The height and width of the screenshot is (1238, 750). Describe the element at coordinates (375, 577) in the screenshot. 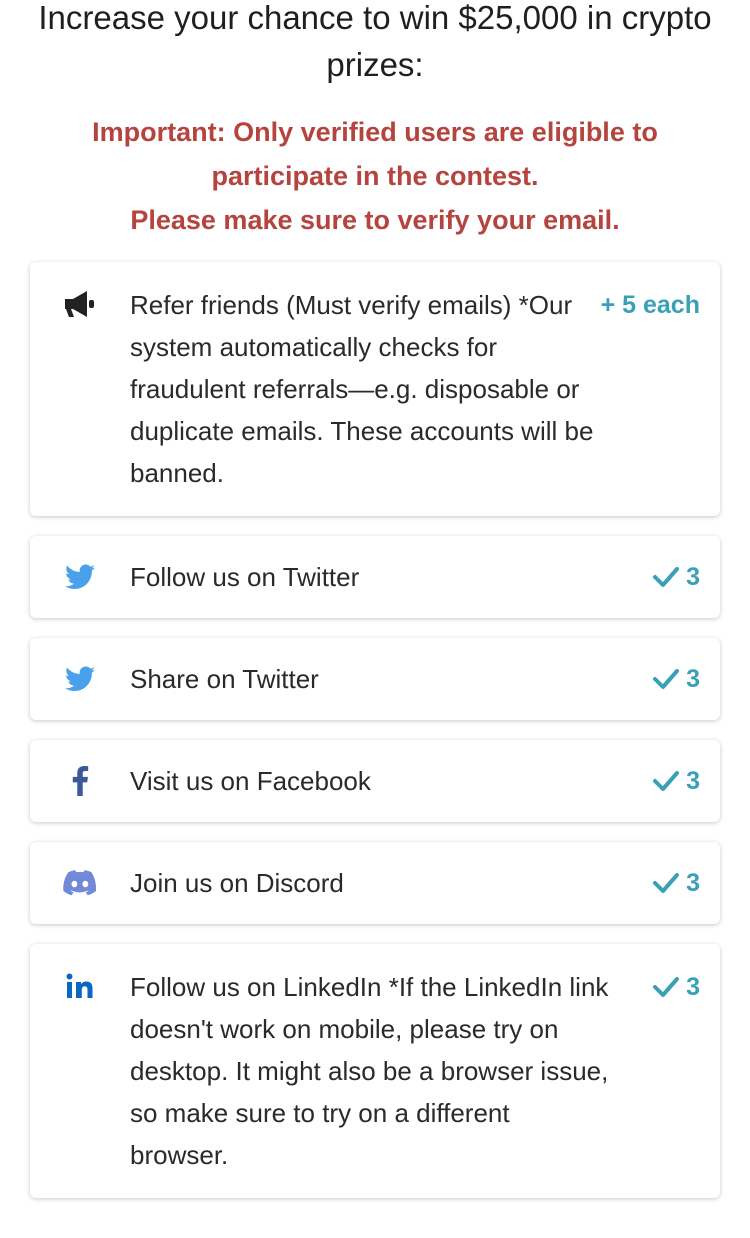

I see `task-follow-twitter: Follow us on Twitter 3` at that location.